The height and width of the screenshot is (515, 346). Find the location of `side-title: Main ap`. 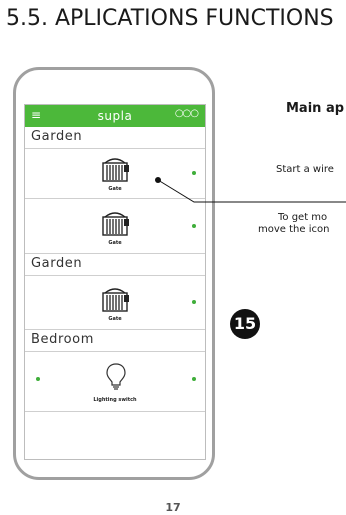

side-title: Main ap is located at coordinates (315, 108).